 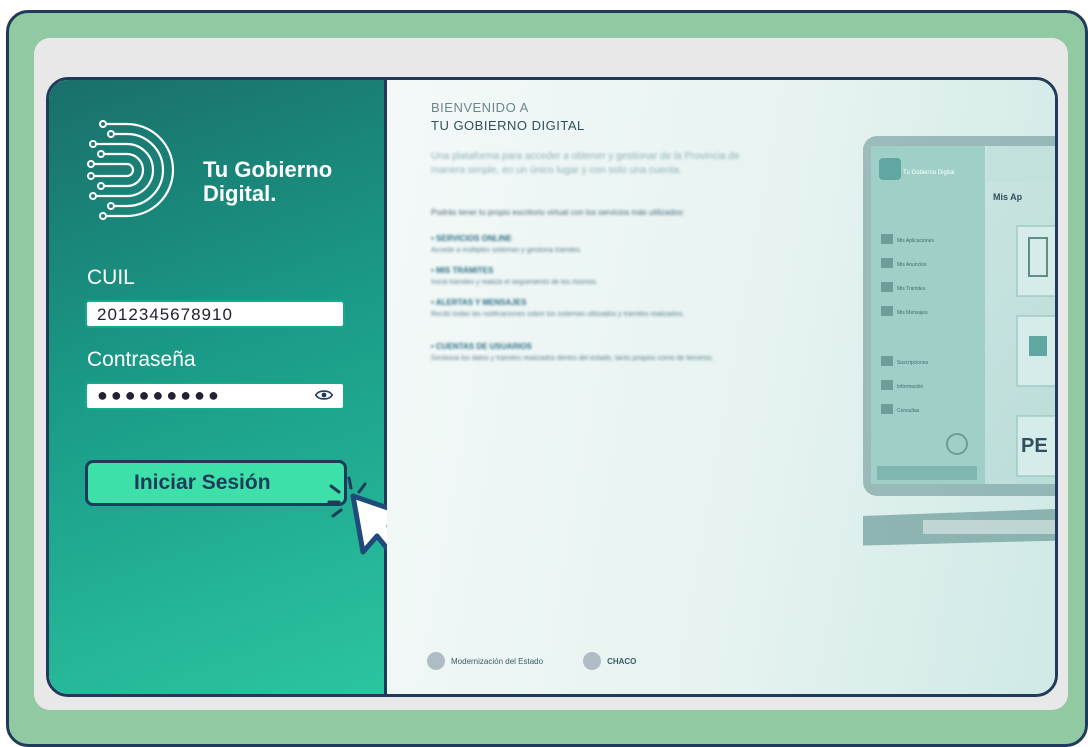 I want to click on brand-line-1: Tu Gobierno, so click(x=268, y=169).